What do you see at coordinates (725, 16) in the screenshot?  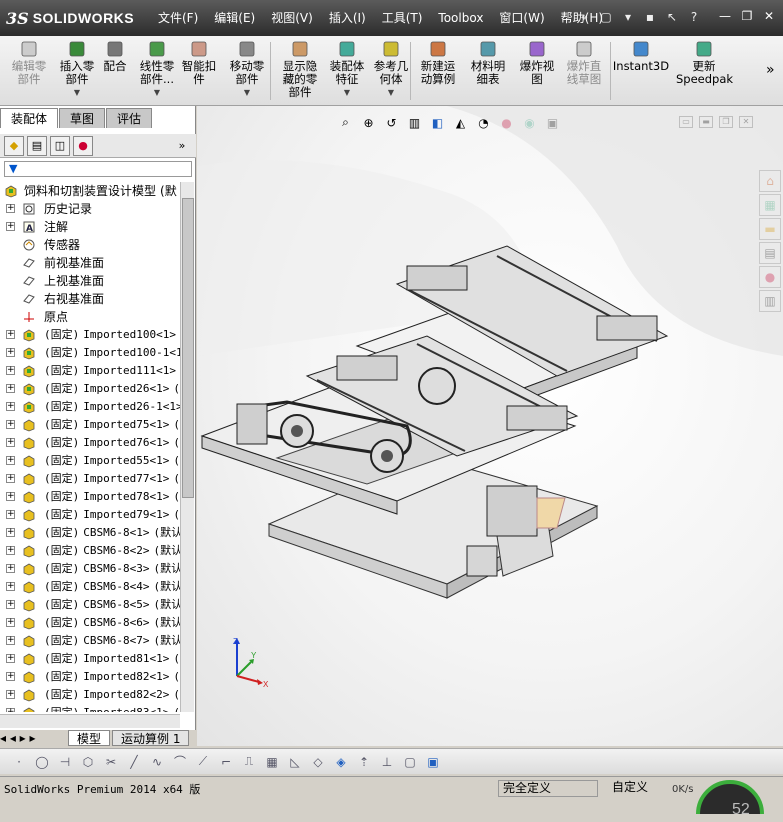 I see `minimize-button: —` at bounding box center [725, 16].